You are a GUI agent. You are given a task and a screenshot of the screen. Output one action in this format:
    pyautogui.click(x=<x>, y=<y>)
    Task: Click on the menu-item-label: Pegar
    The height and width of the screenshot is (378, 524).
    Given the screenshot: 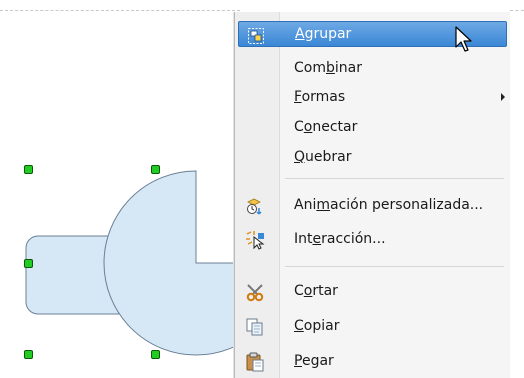 What is the action you would take?
    pyautogui.click(x=314, y=361)
    